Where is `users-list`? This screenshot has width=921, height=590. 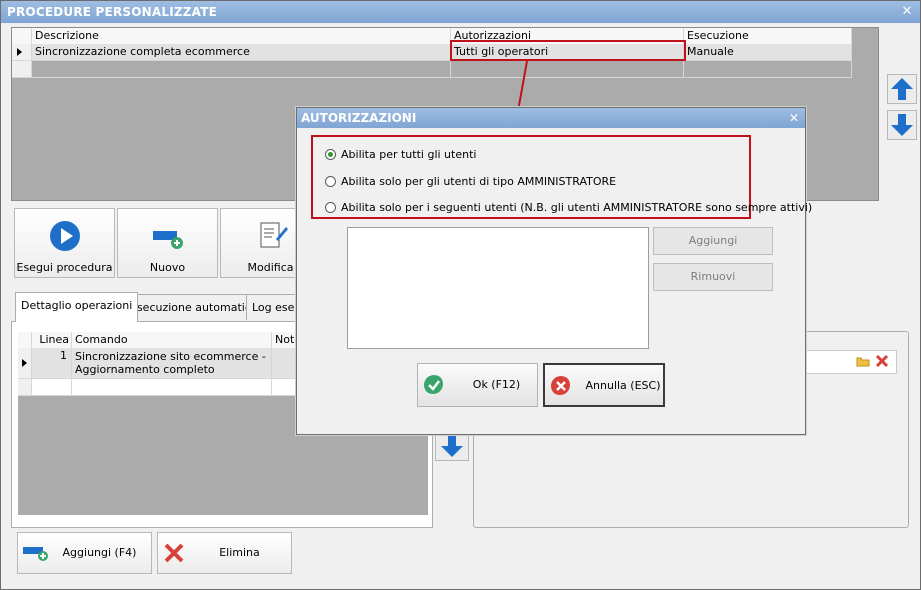 users-list is located at coordinates (498, 288).